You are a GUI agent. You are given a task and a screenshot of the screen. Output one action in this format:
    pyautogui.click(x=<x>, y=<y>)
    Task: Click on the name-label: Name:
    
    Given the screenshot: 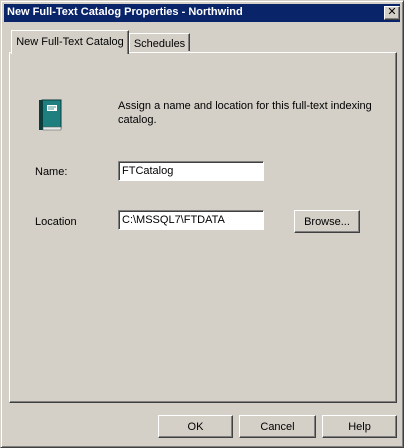 What is the action you would take?
    pyautogui.click(x=51, y=172)
    